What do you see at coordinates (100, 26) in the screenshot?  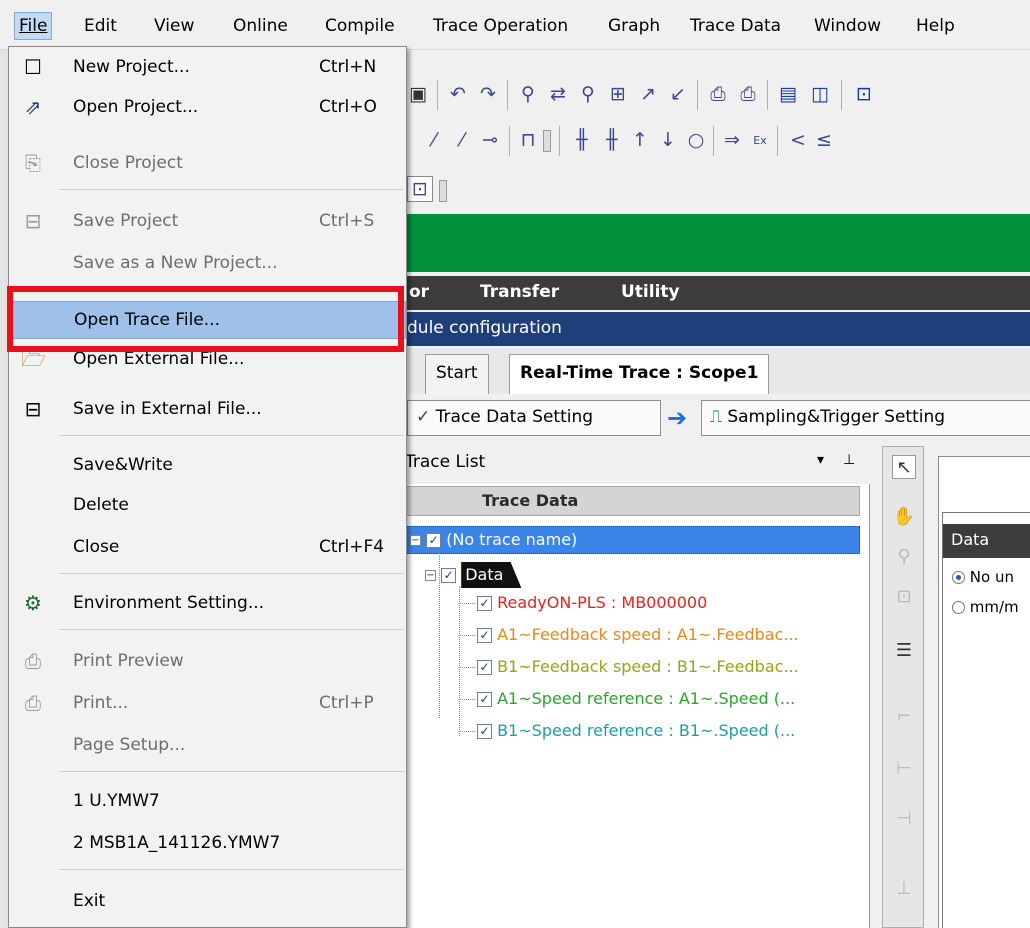 I see `menu-edit: Edit` at bounding box center [100, 26].